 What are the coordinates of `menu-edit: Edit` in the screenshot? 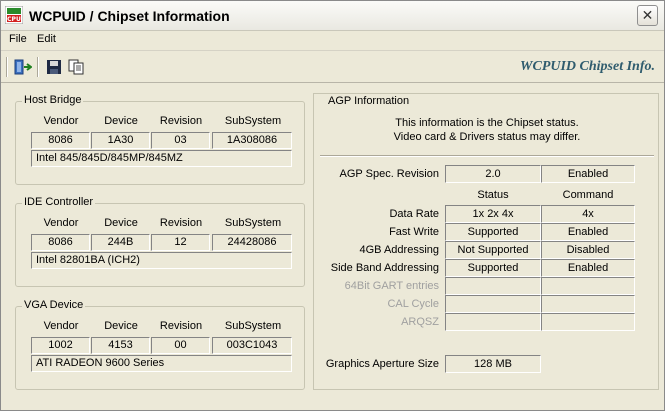 It's located at (46, 39).